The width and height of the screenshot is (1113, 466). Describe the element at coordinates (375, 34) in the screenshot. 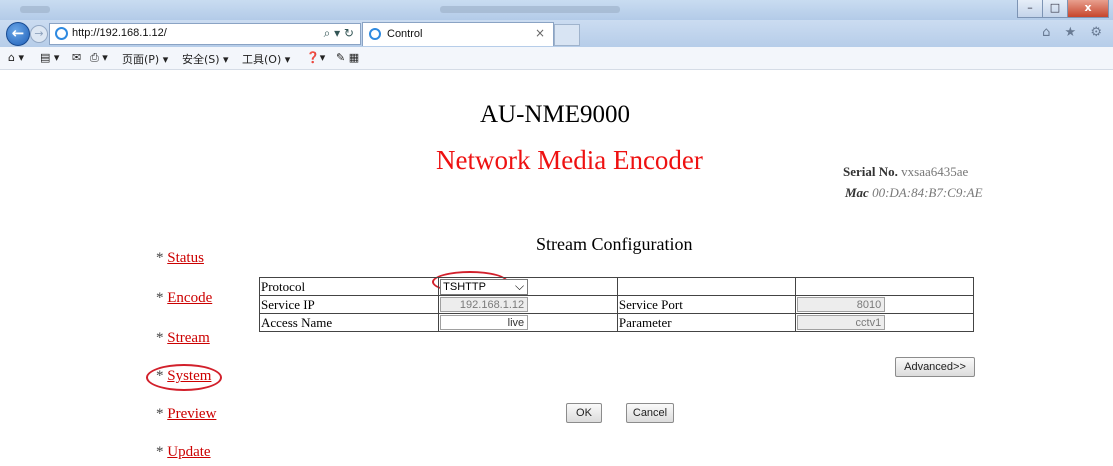

I see `ie-tab-icon` at that location.